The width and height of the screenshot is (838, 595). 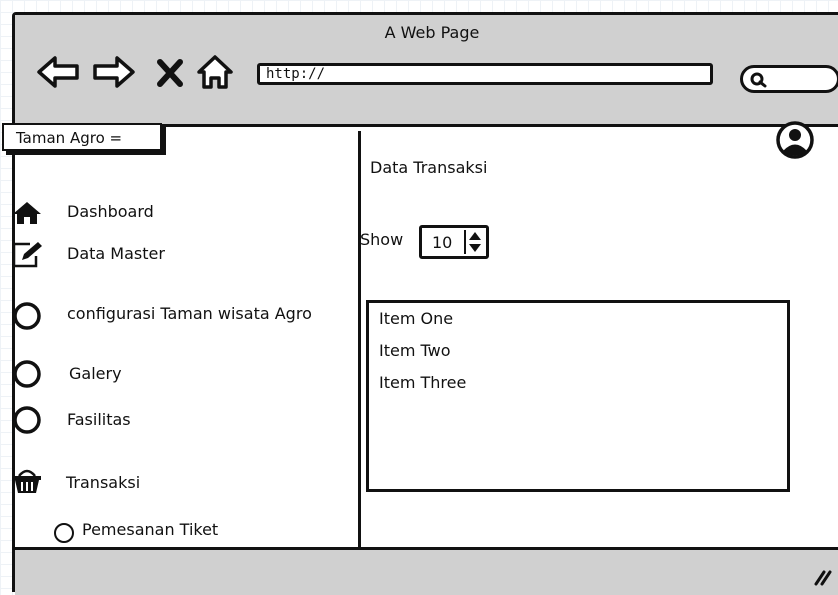 What do you see at coordinates (177, 481) in the screenshot?
I see `sidebar-item-transaksi: Transaksi` at bounding box center [177, 481].